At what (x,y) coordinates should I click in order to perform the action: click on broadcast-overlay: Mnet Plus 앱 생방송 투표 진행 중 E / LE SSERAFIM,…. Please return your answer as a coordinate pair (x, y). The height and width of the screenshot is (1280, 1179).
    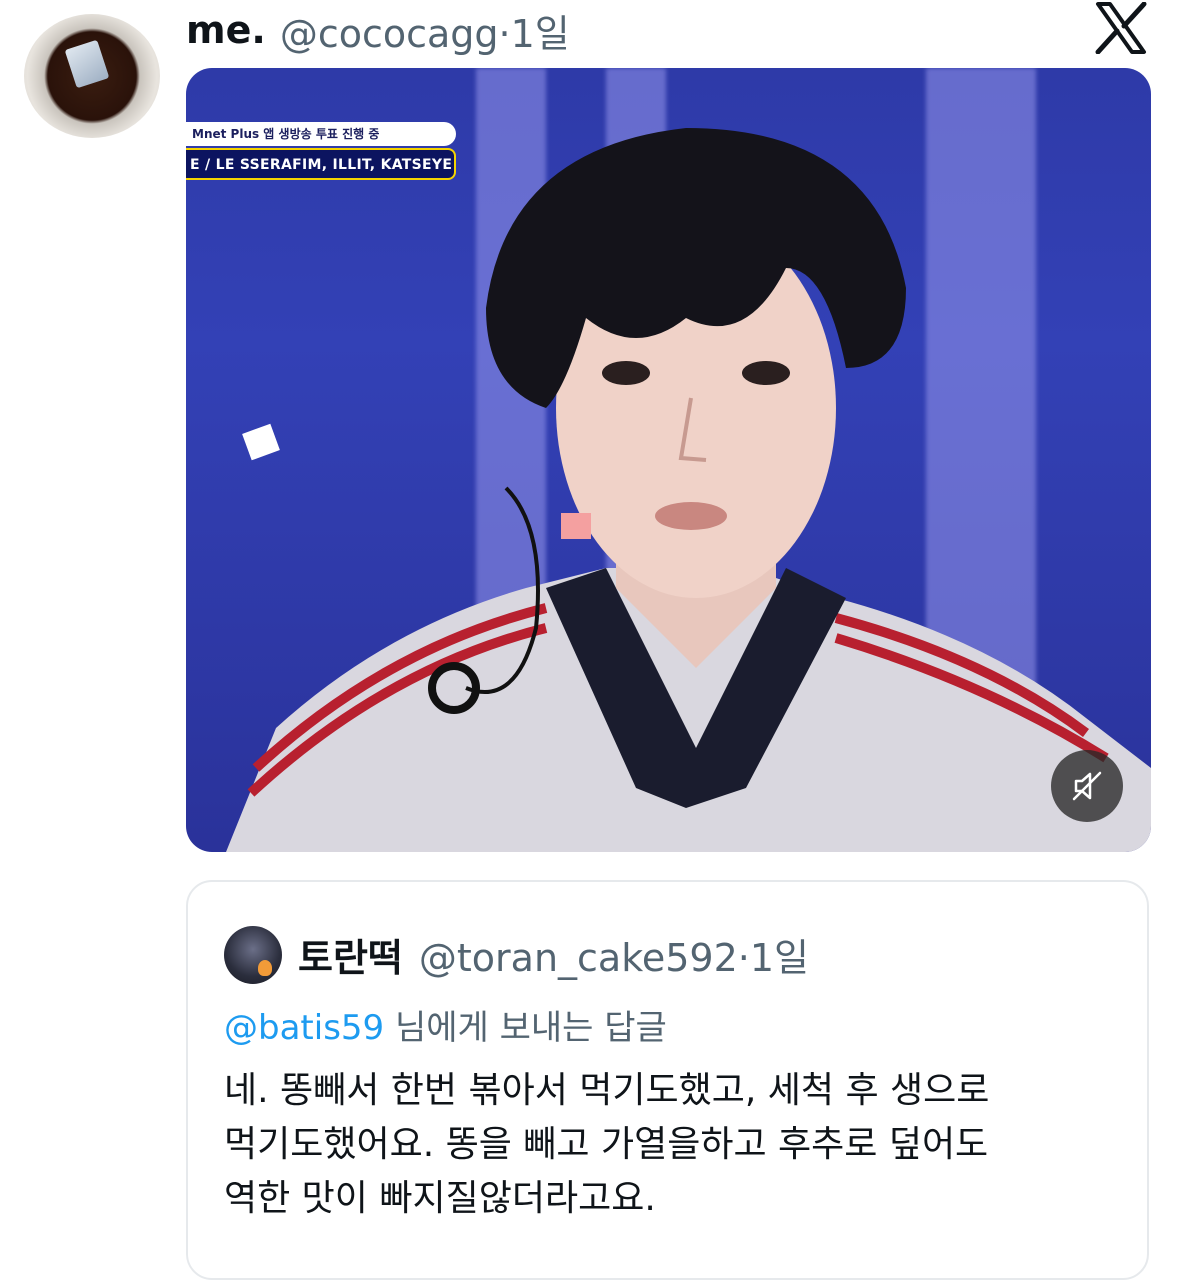
    Looking at the image, I should click on (321, 152).